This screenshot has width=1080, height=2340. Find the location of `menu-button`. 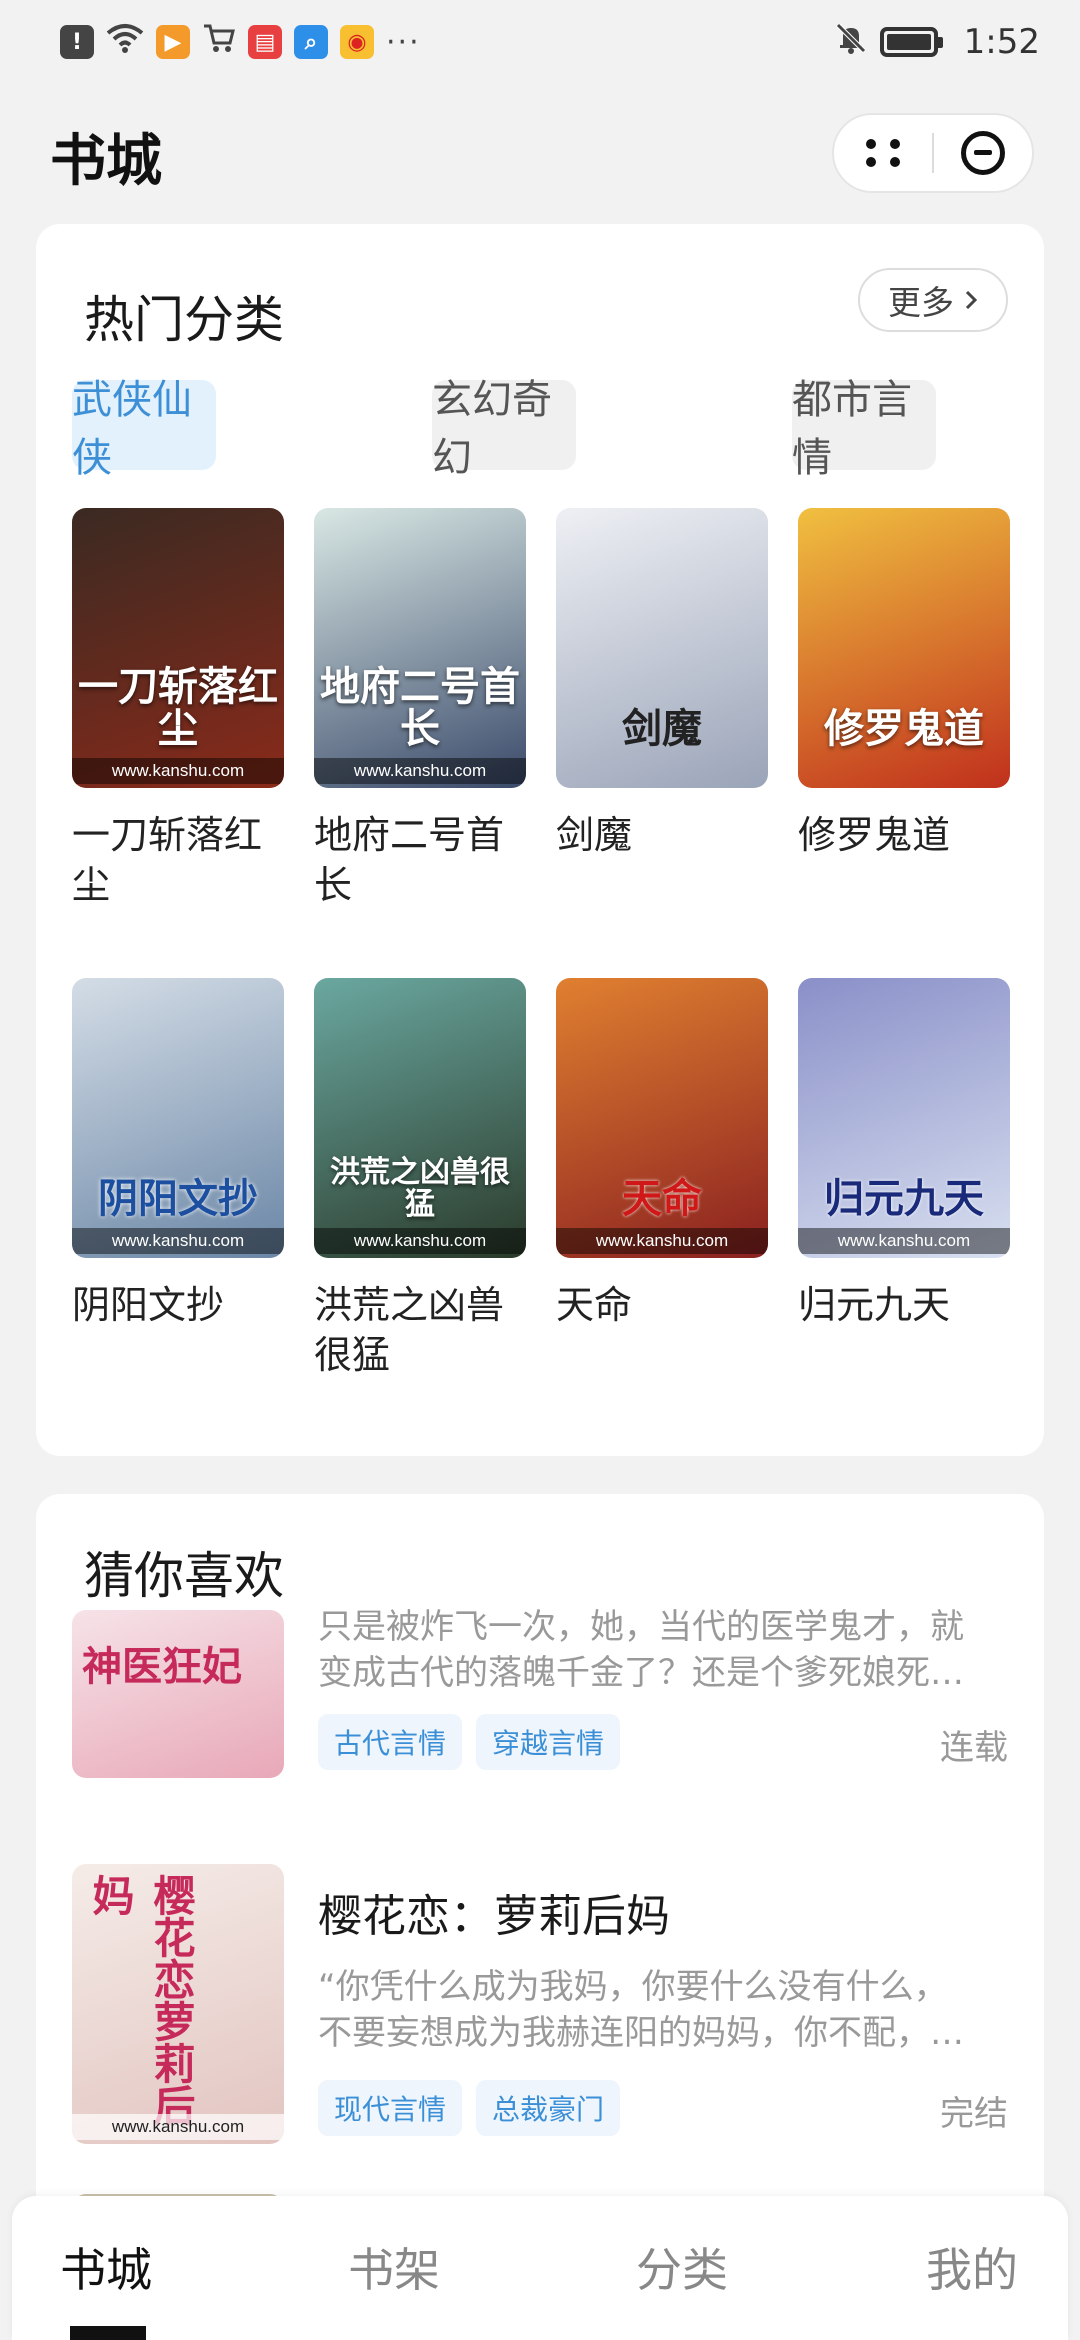

menu-button is located at coordinates (883, 153).